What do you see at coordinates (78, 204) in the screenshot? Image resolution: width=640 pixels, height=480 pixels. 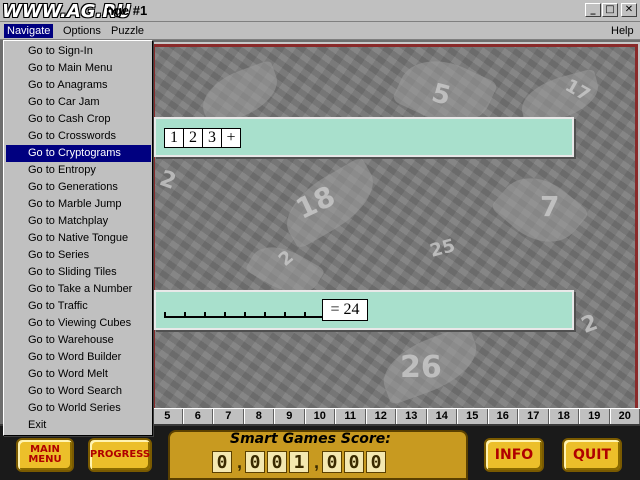 I see `menu-item-marble-jump: Go to Marble Jump` at bounding box center [78, 204].